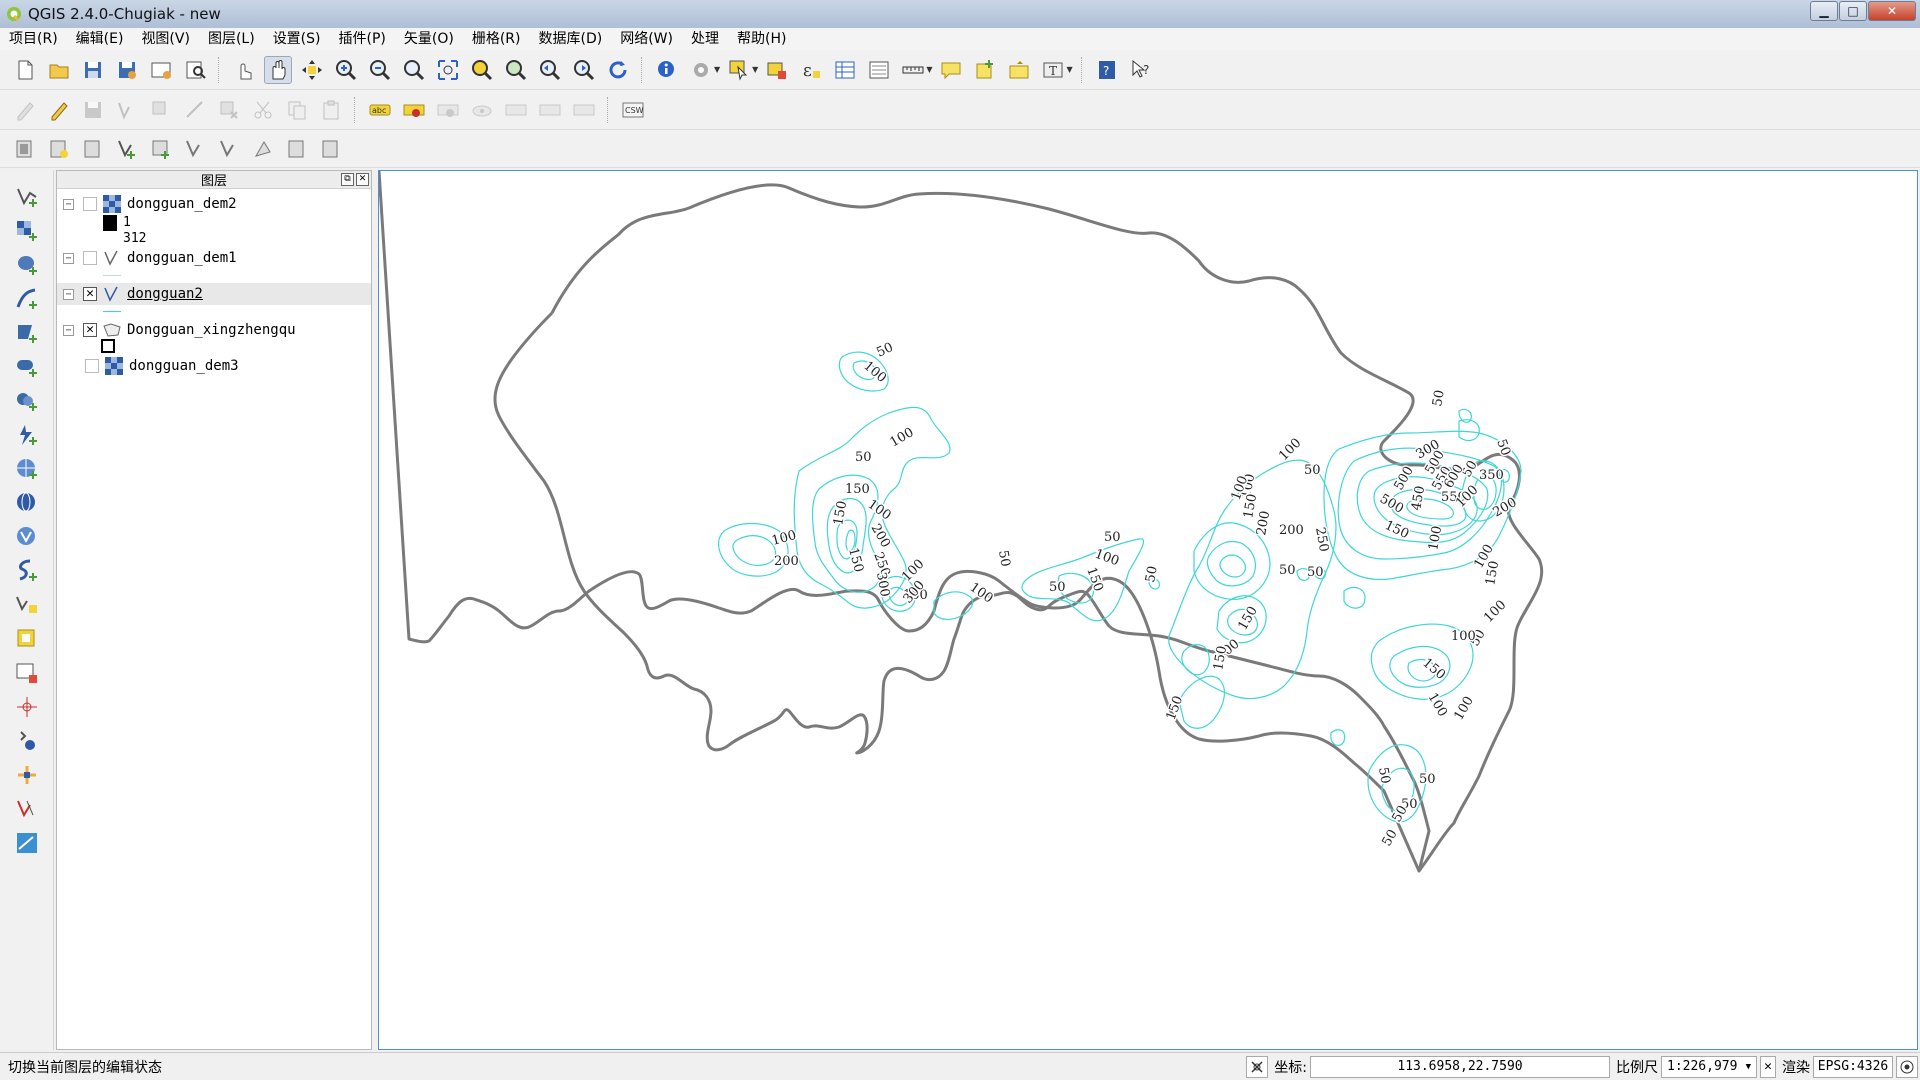  What do you see at coordinates (297, 39) in the screenshot?
I see `menu-settings: 设置(S)` at bounding box center [297, 39].